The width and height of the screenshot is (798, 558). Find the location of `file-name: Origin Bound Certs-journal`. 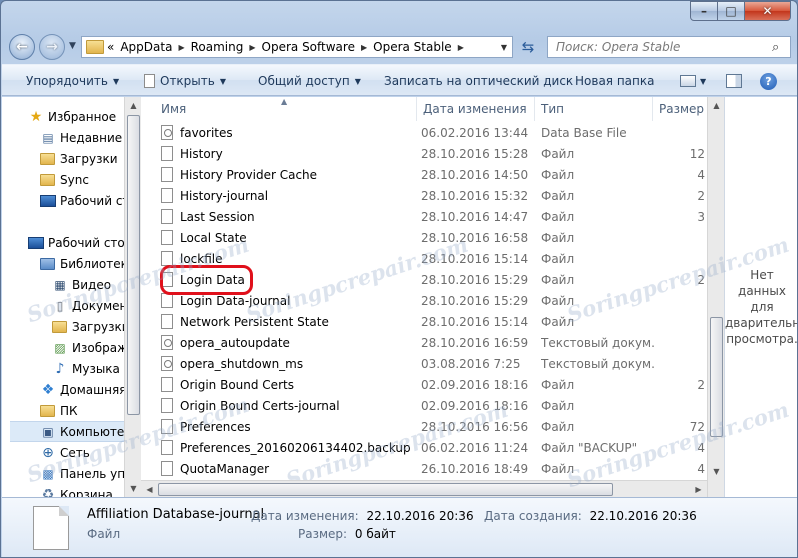

file-name: Origin Bound Certs-journal is located at coordinates (260, 405).